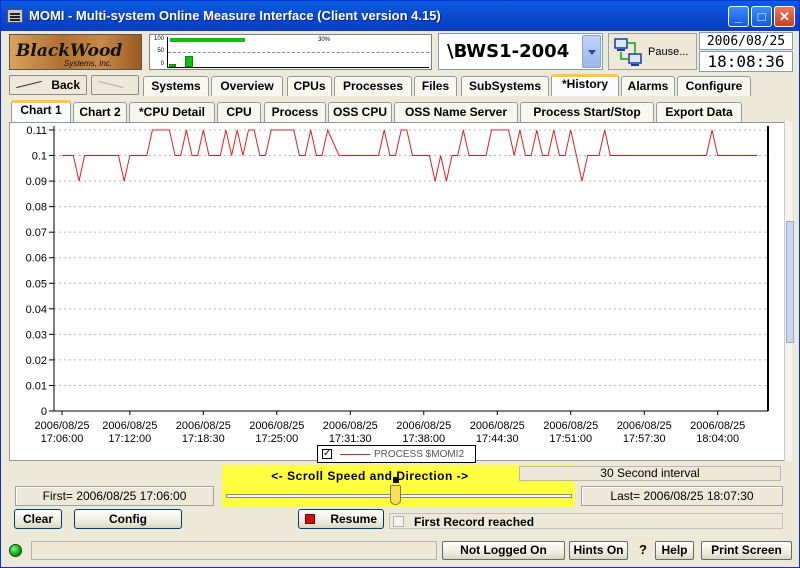 The width and height of the screenshot is (800, 568). What do you see at coordinates (36, 131) in the screenshot?
I see `y-tick-label: 0.11` at bounding box center [36, 131].